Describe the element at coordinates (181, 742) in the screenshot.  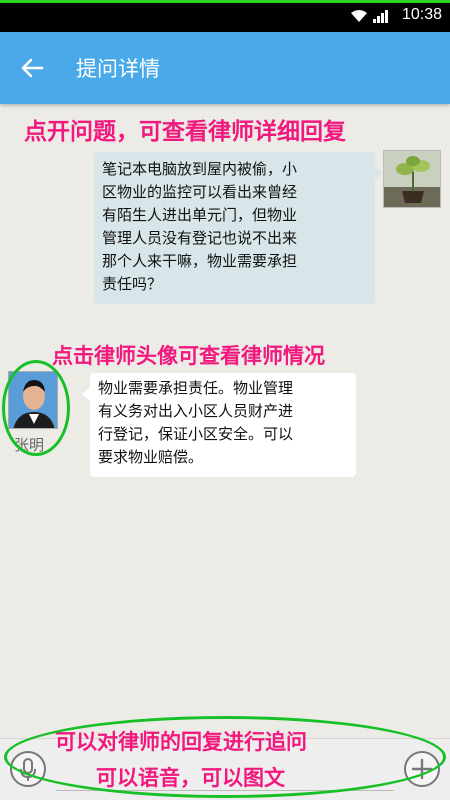
I see `annotation-follow-up: 可以对律师的回复进行追问` at that location.